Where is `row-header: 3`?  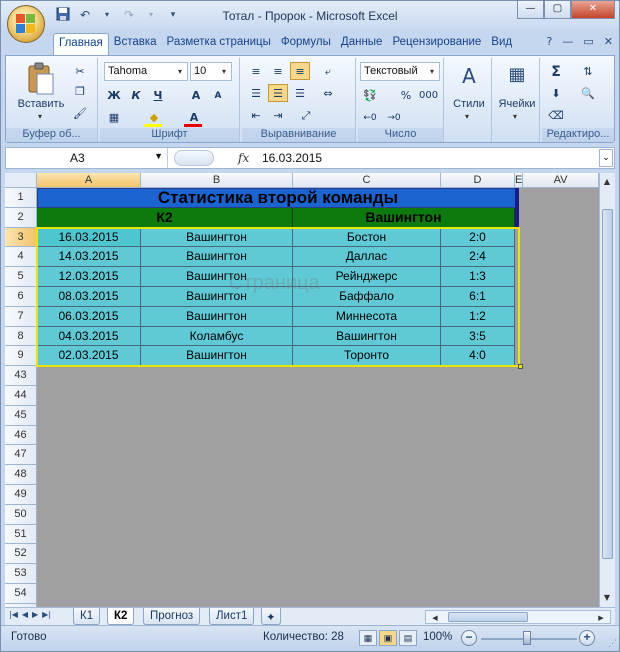
row-header: 3 is located at coordinates (21, 237).